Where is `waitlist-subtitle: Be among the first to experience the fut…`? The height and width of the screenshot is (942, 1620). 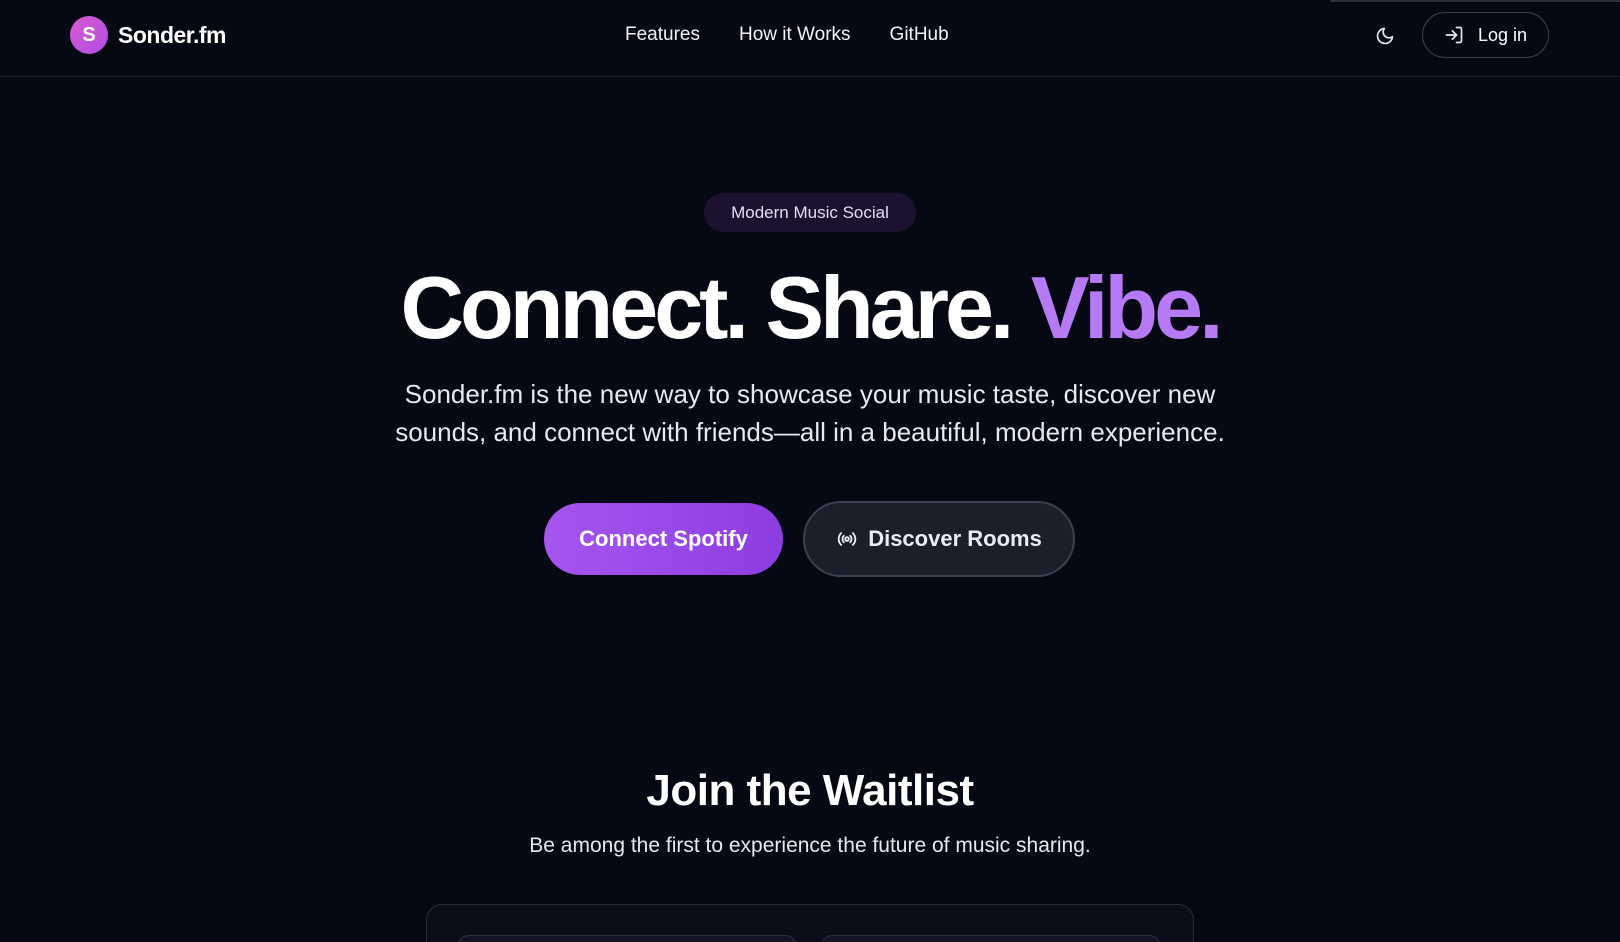 waitlist-subtitle: Be among the first to experience the fut… is located at coordinates (810, 845).